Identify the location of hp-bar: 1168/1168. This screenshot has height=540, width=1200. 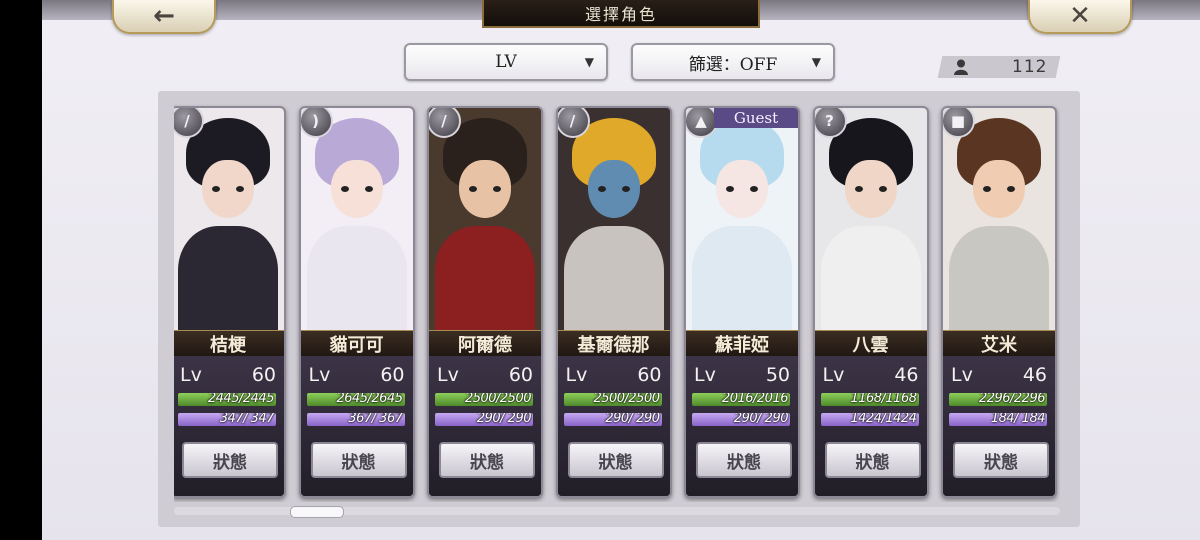
(869, 399).